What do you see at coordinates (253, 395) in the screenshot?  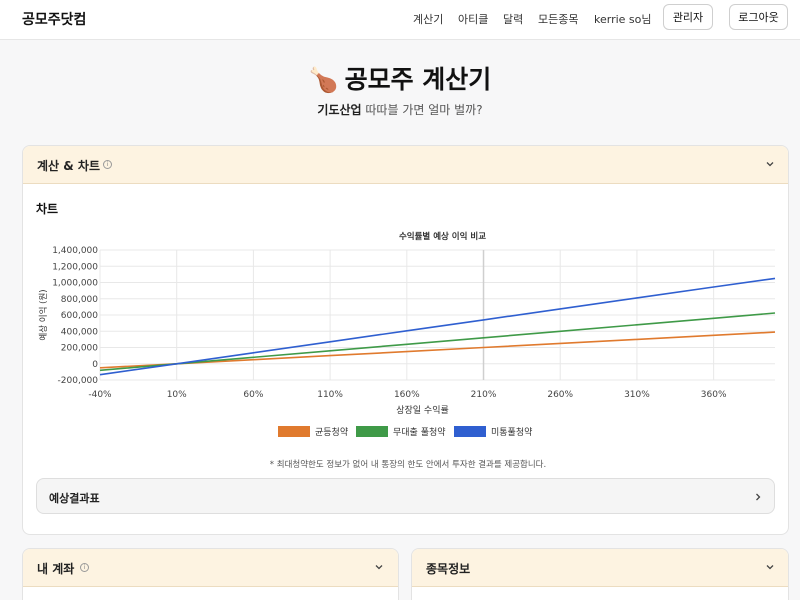 I see `x-tick-label: 60%` at bounding box center [253, 395].